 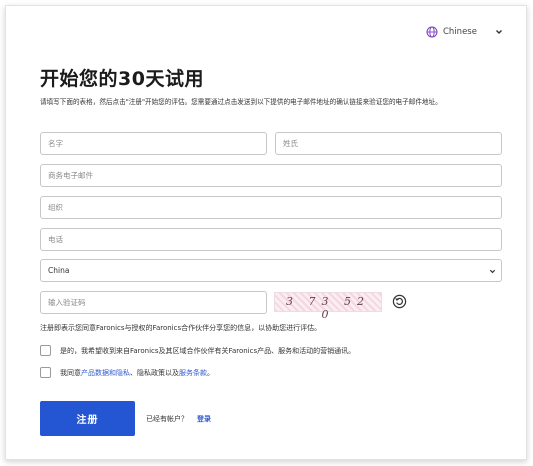 I want to click on agree-terms-middle: 、隐私政策以及, so click(x=154, y=372).